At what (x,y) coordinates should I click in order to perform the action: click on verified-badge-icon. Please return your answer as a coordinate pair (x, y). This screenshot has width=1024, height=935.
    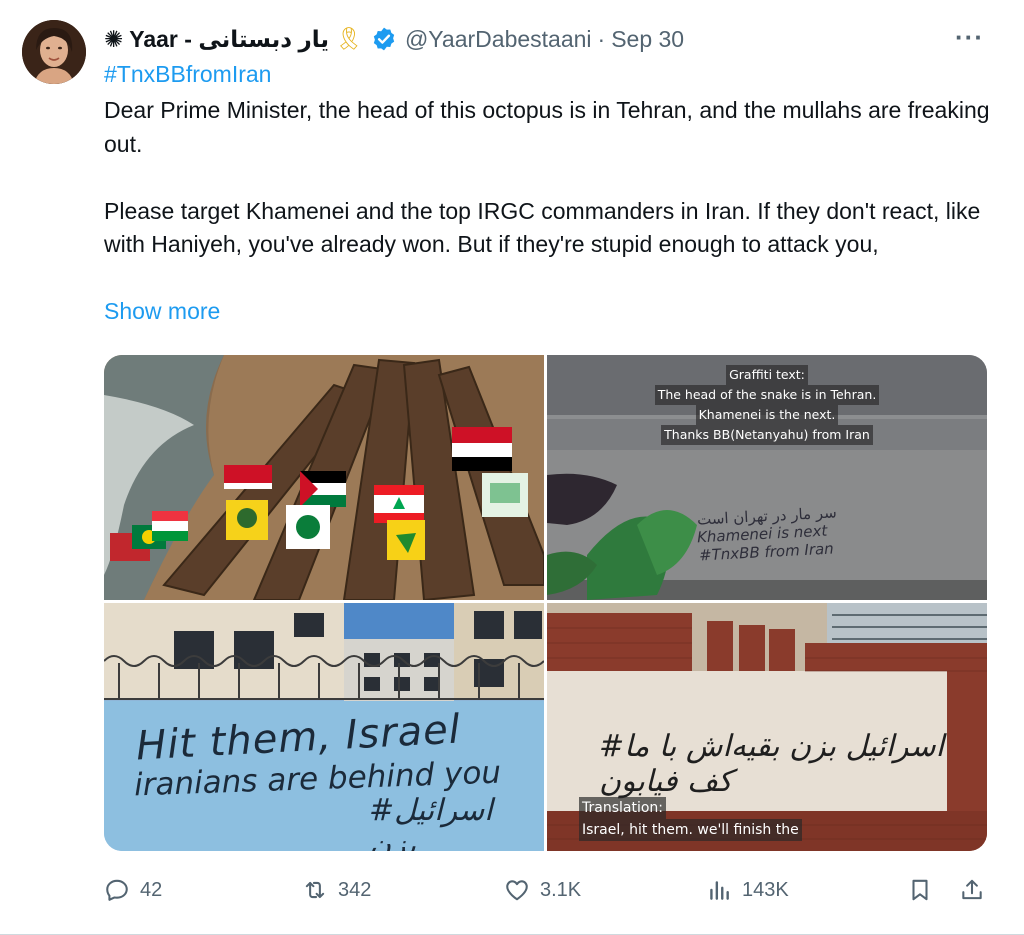
    Looking at the image, I should click on (384, 39).